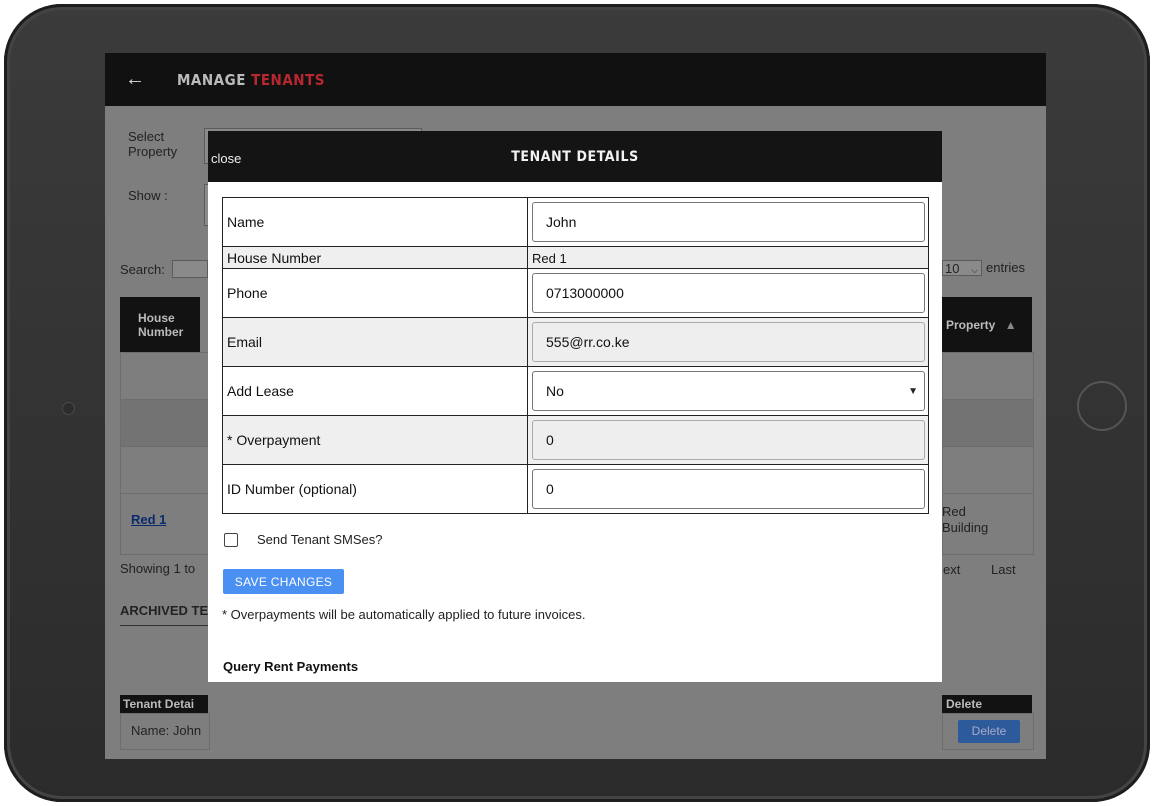  Describe the element at coordinates (549, 258) in the screenshot. I see `house-number-value: Red 1` at that location.